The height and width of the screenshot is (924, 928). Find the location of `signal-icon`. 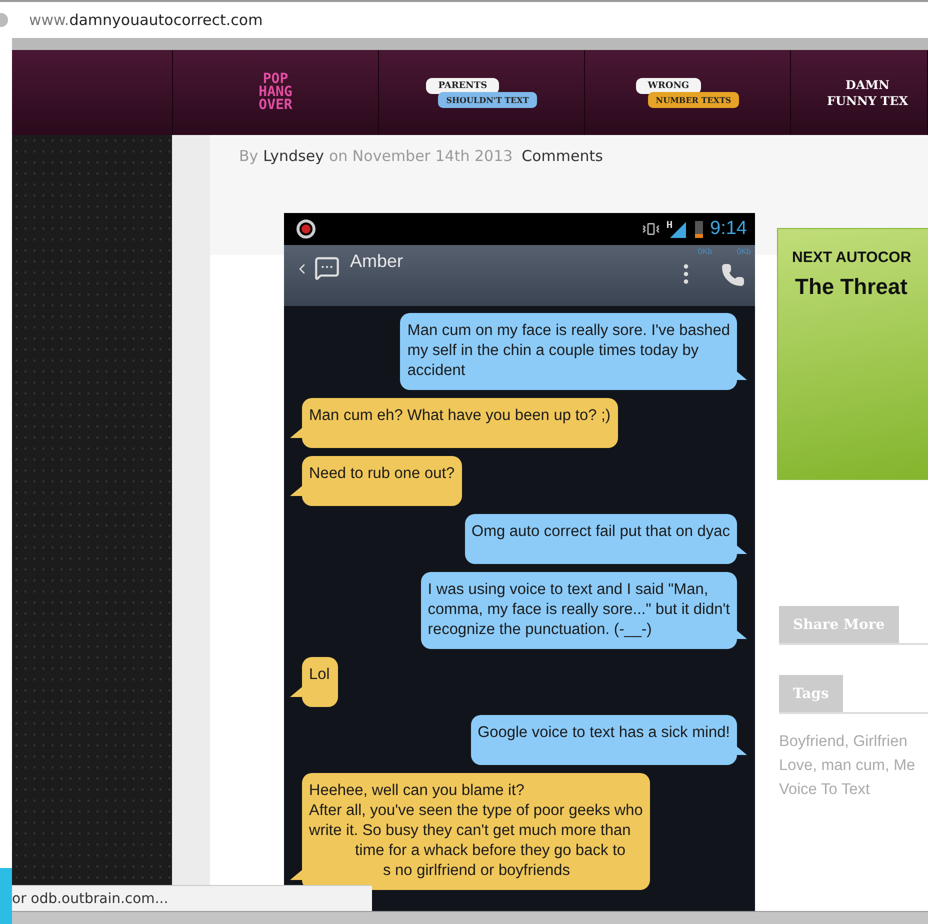

signal-icon is located at coordinates (677, 229).